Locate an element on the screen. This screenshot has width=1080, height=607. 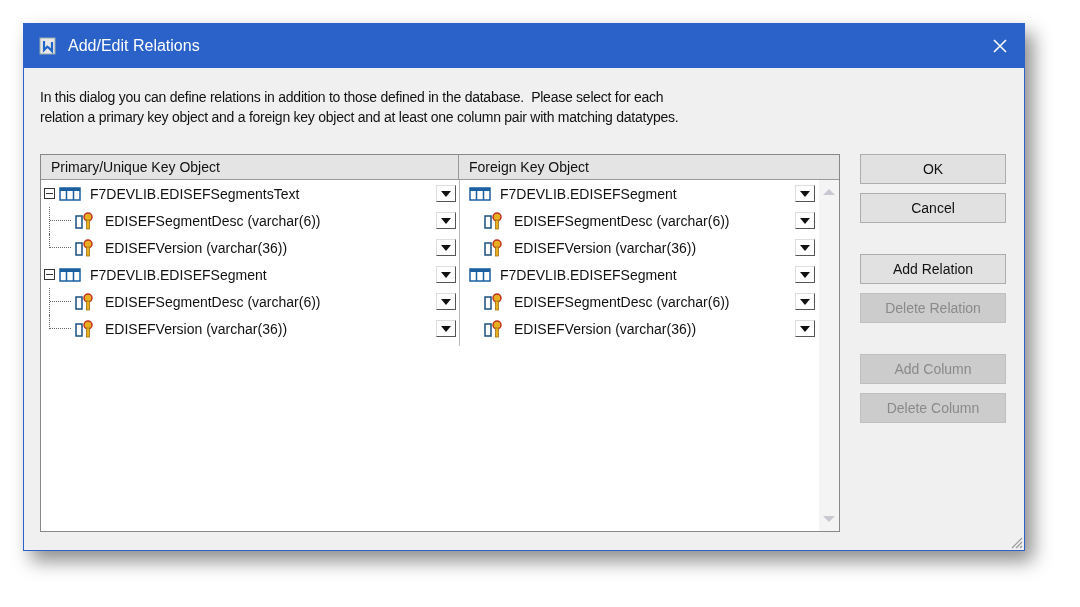
intro-text: In this dialog you can define relations in addition to those defined in the database. Please select for each relation a primary key object and a foreign key object and at least one column pair with matching datatypes. is located at coordinates (360, 107).